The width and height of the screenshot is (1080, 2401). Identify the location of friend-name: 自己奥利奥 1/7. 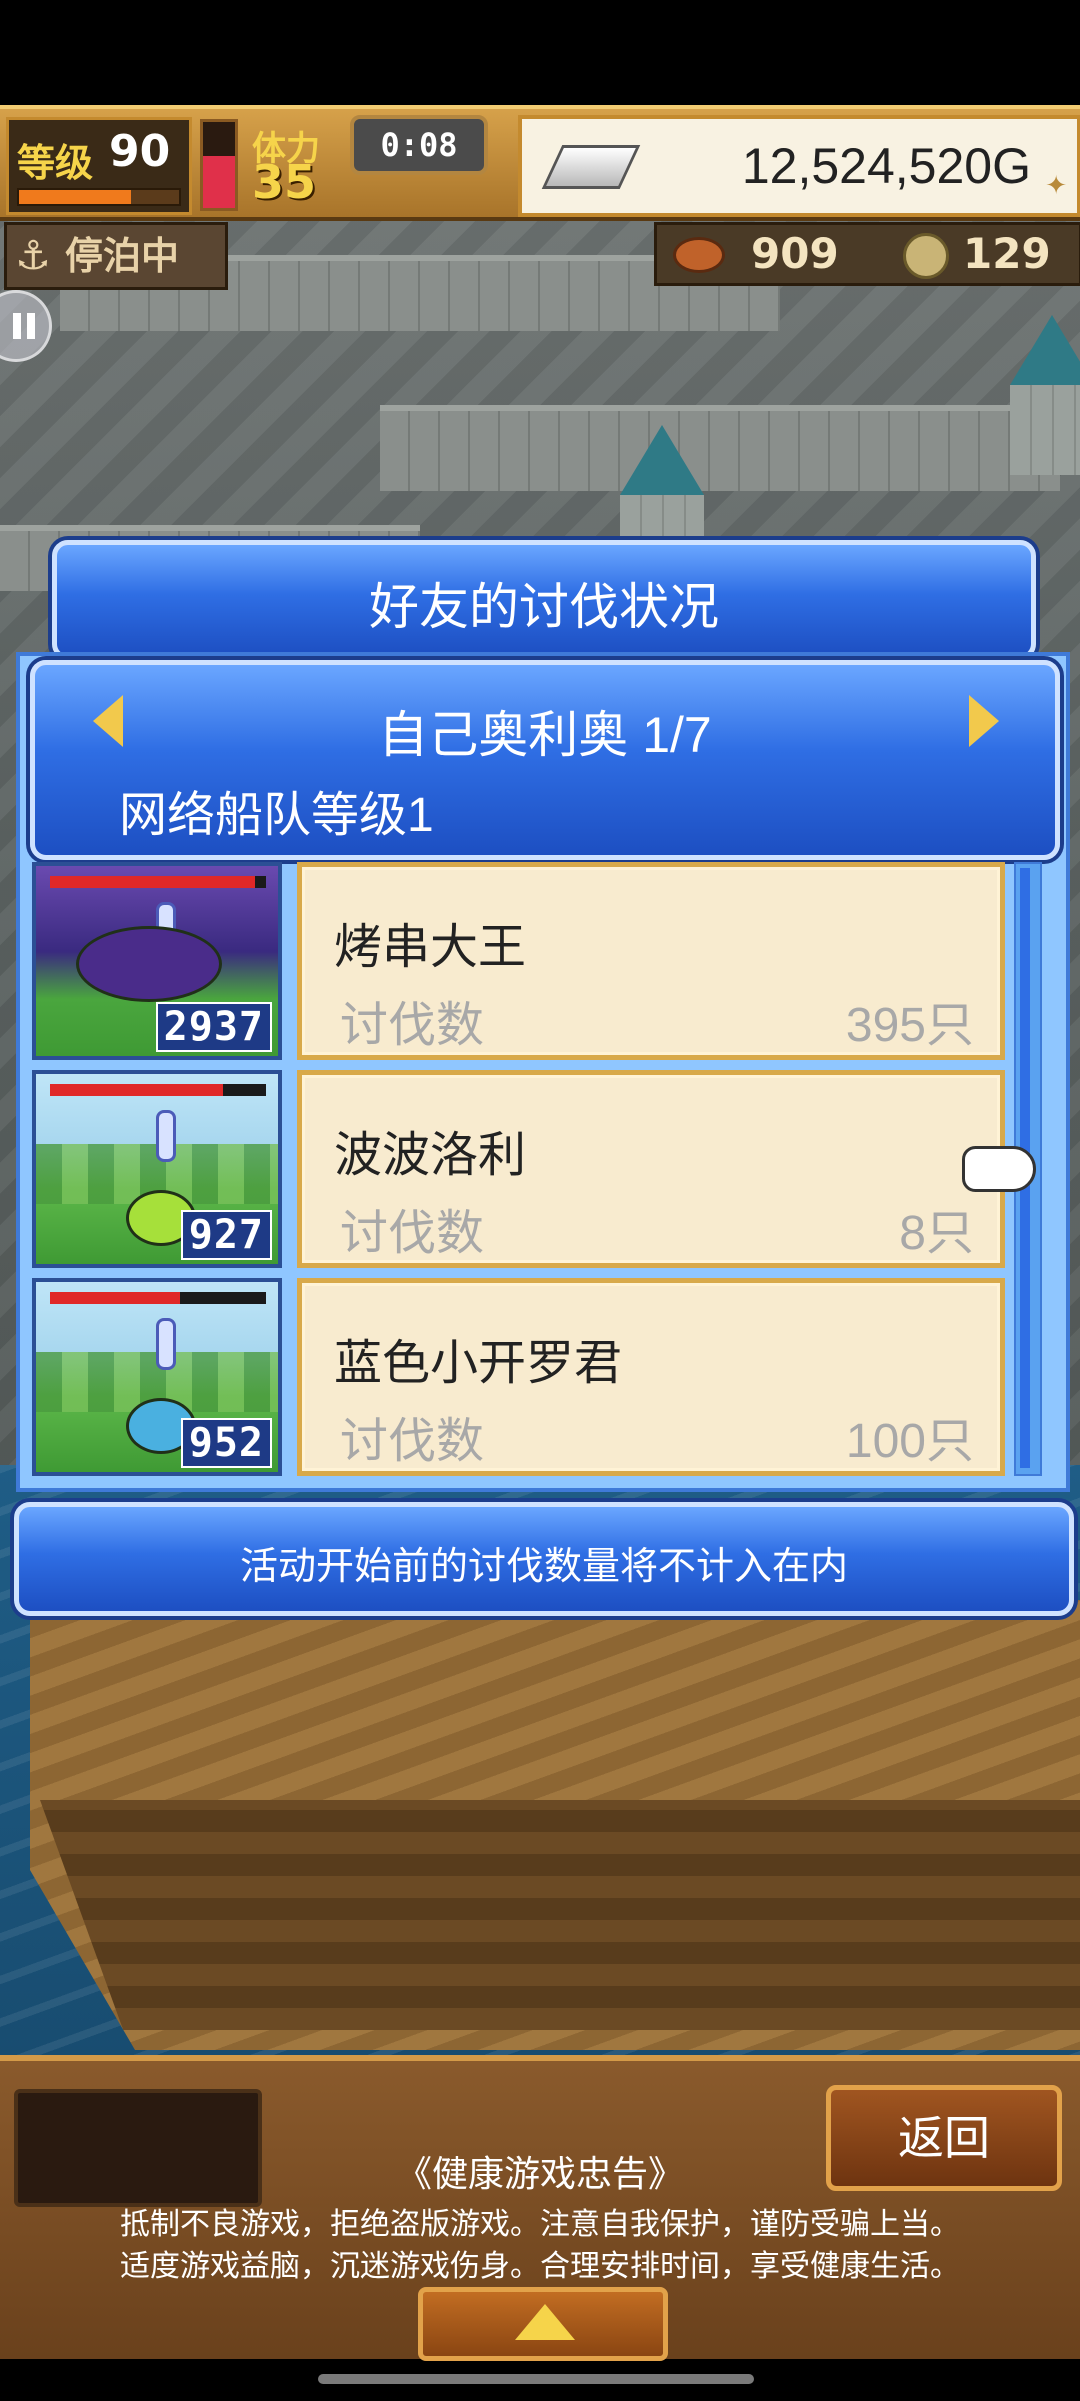
(545, 735).